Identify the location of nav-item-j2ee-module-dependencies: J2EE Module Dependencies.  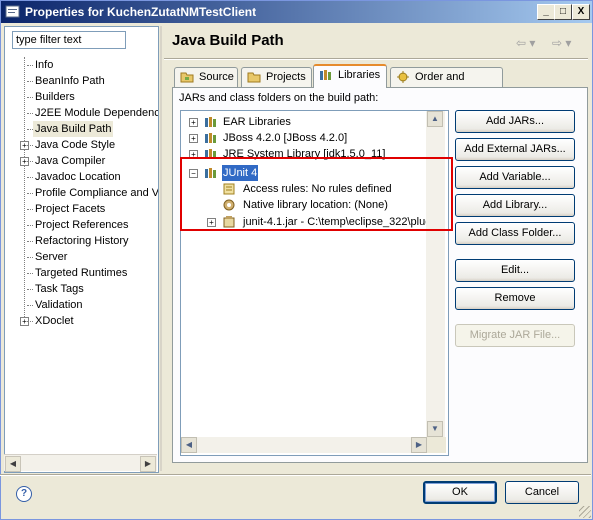
(81, 113).